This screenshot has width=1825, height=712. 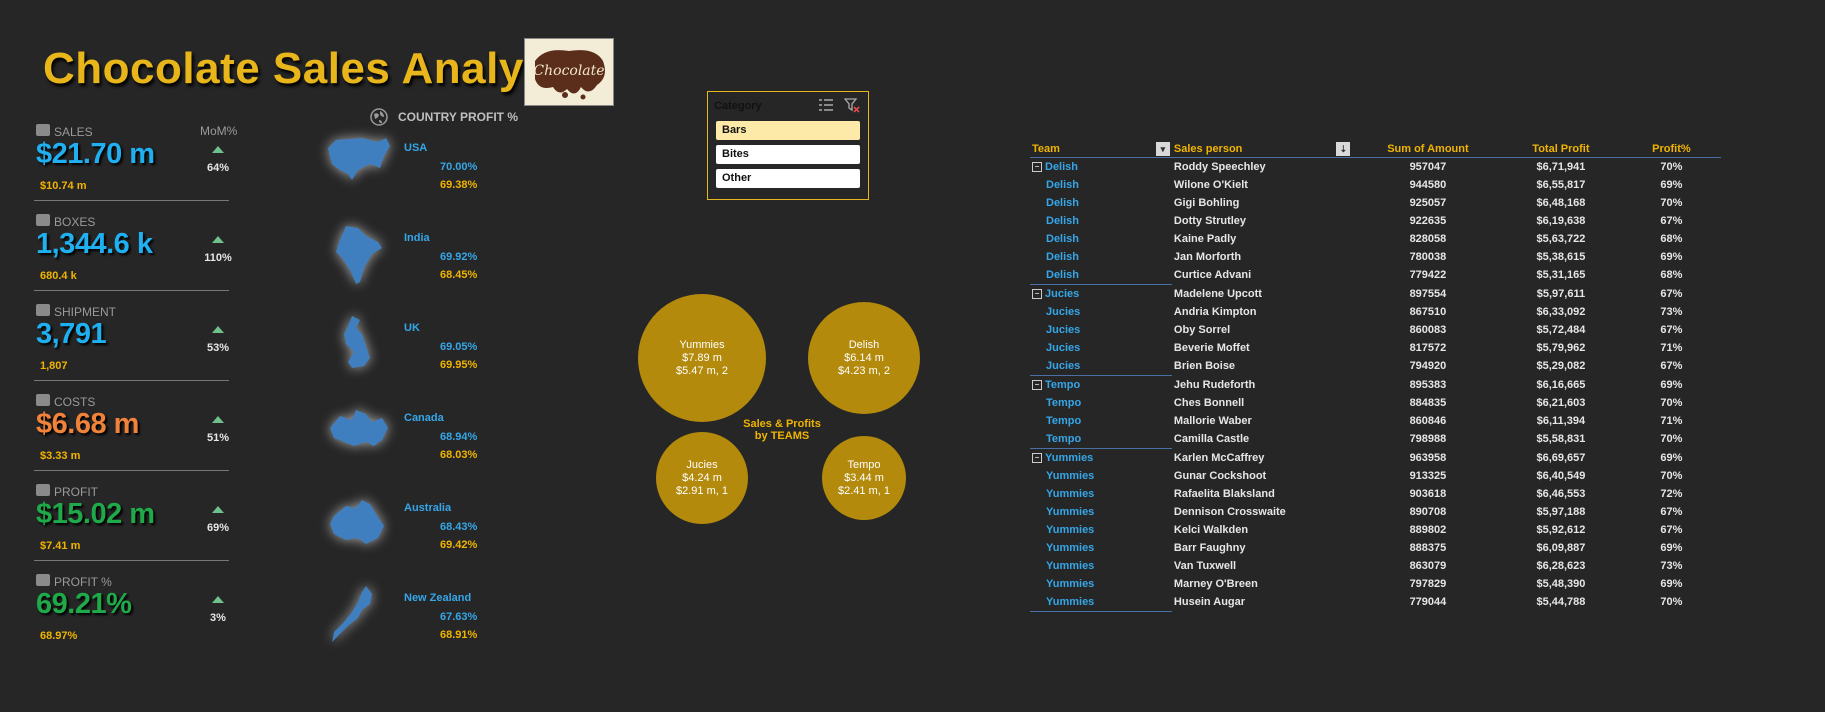 What do you see at coordinates (1343, 148) in the screenshot?
I see `sort-icon: ⇣` at bounding box center [1343, 148].